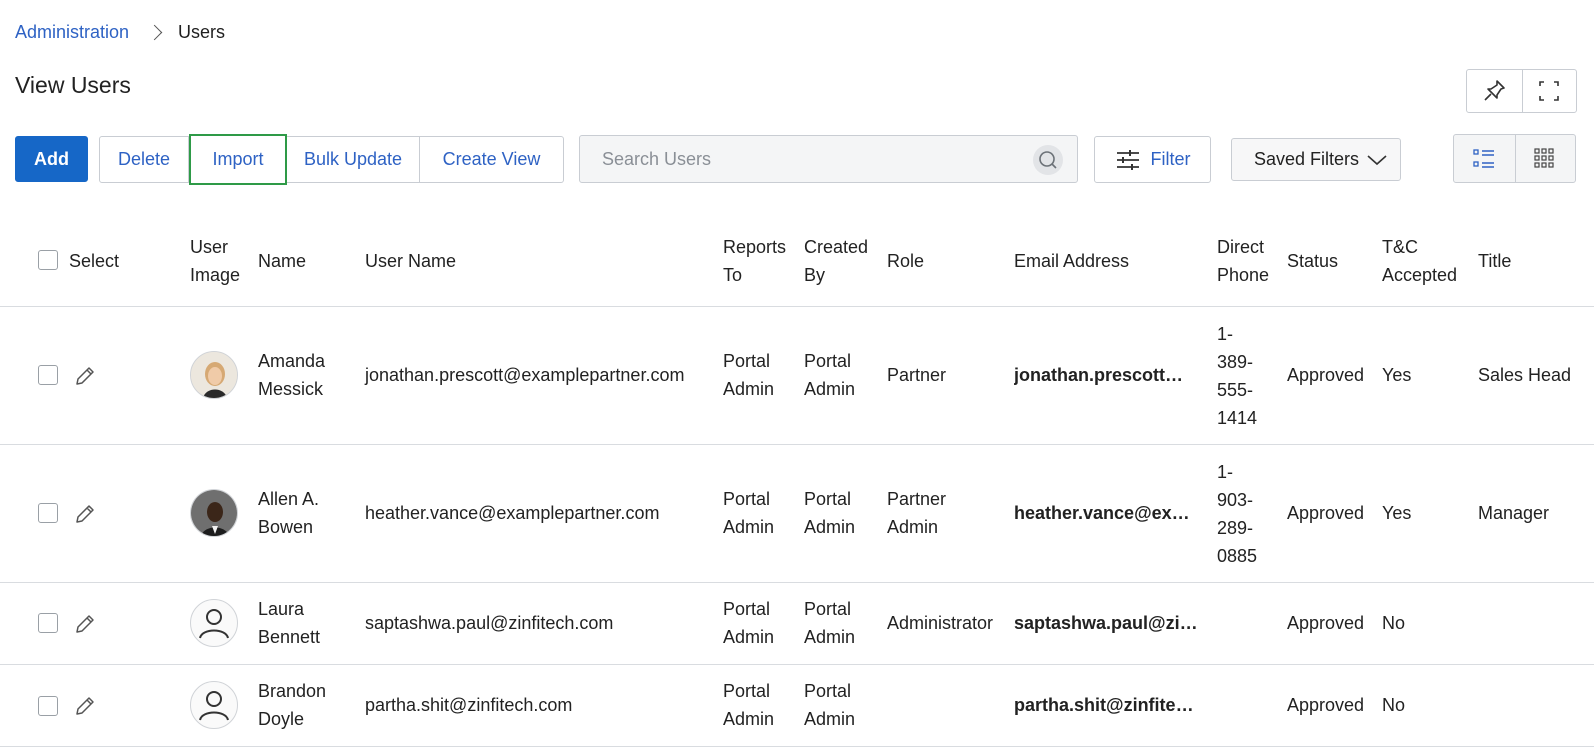 The width and height of the screenshot is (1594, 755). Describe the element at coordinates (1377, 160) in the screenshot. I see `chevron-down-icon` at that location.